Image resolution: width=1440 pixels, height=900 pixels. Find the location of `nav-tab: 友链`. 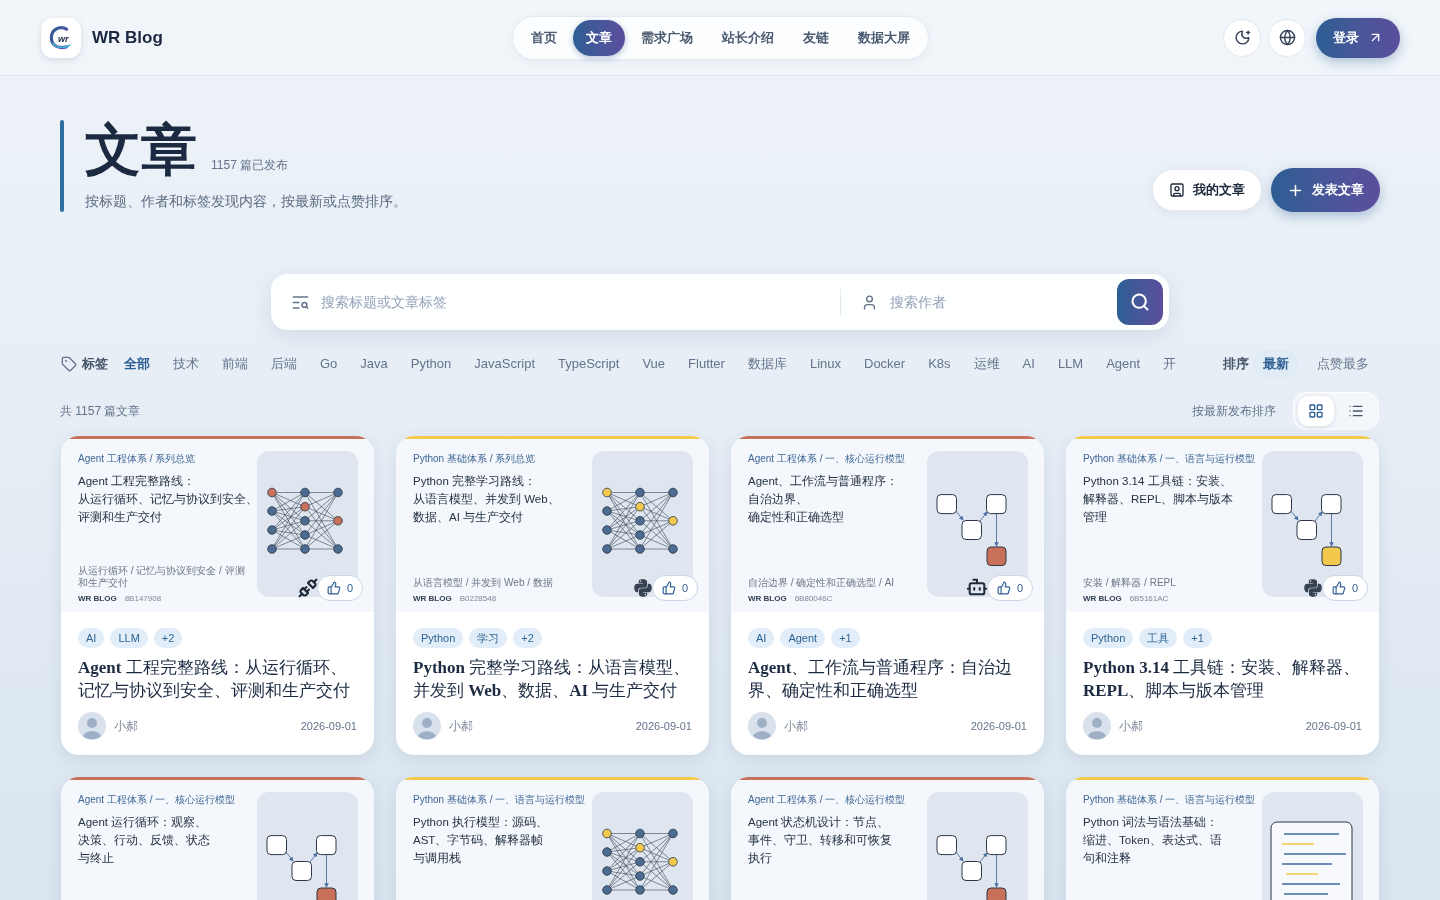

nav-tab: 友链 is located at coordinates (816, 37).